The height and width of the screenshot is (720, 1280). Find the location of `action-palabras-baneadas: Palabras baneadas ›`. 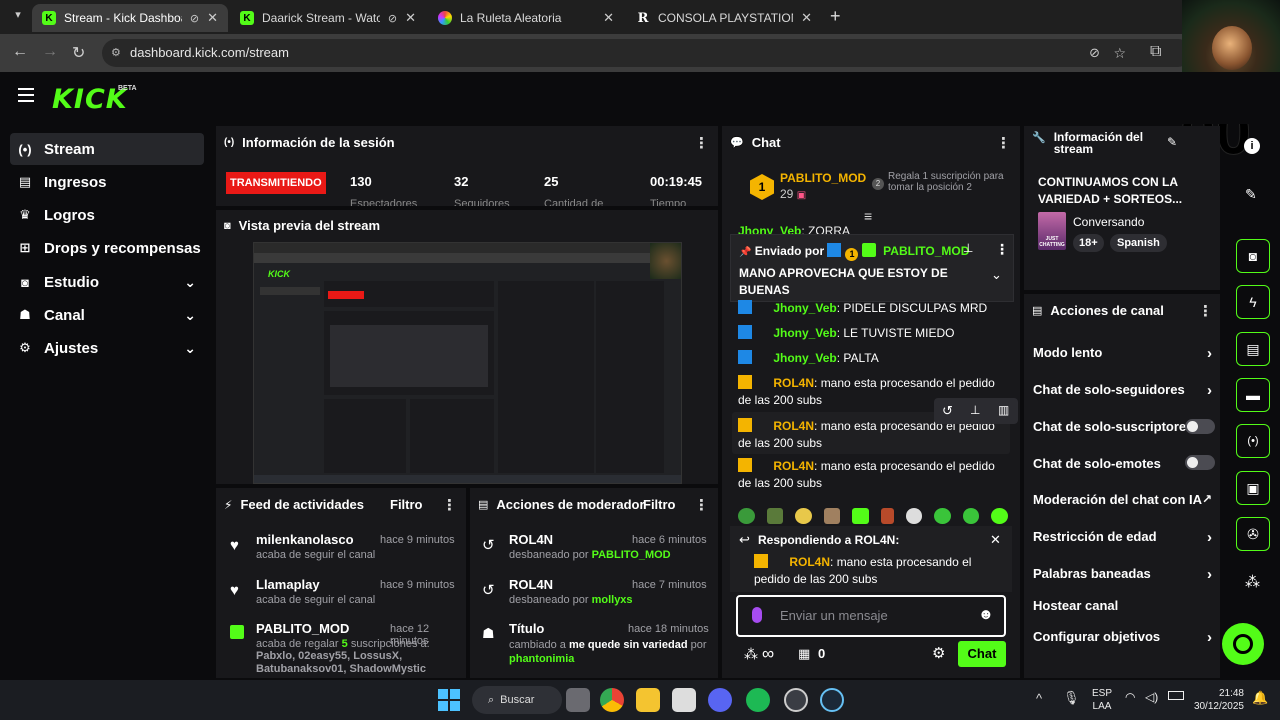

action-palabras-baneadas: Palabras baneadas › is located at coordinates (1124, 574).